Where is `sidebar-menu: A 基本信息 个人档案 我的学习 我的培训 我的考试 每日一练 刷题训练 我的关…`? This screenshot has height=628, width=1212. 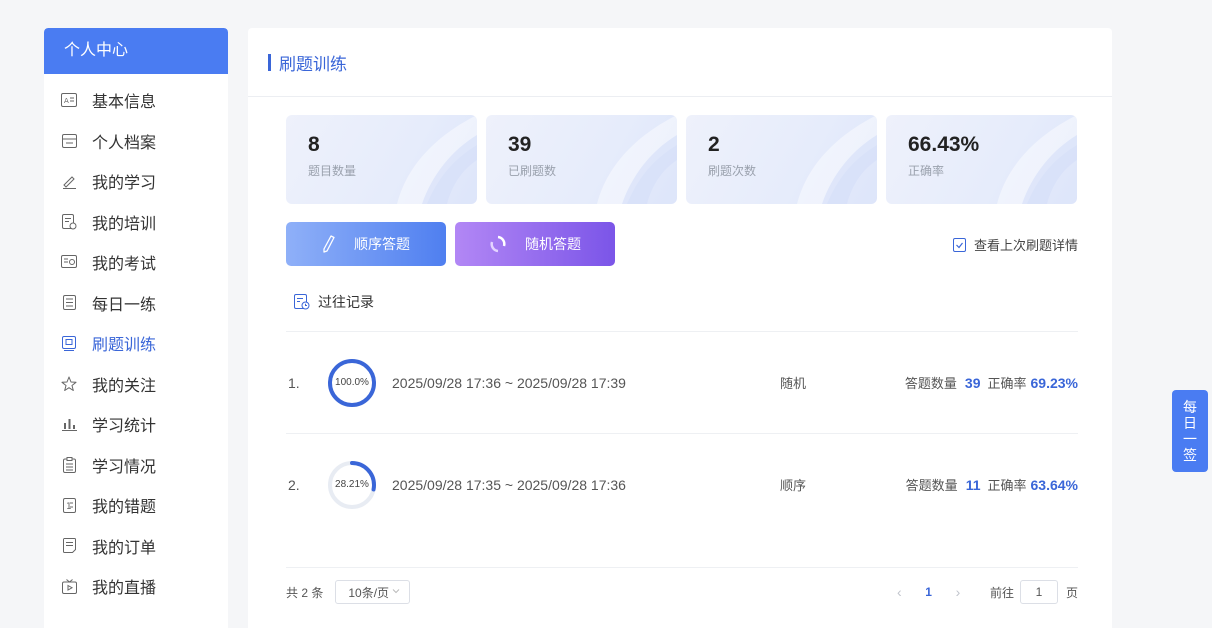 sidebar-menu: A 基本信息 个人档案 我的学习 我的培训 我的考试 每日一练 刷题训练 我的关… is located at coordinates (136, 340).